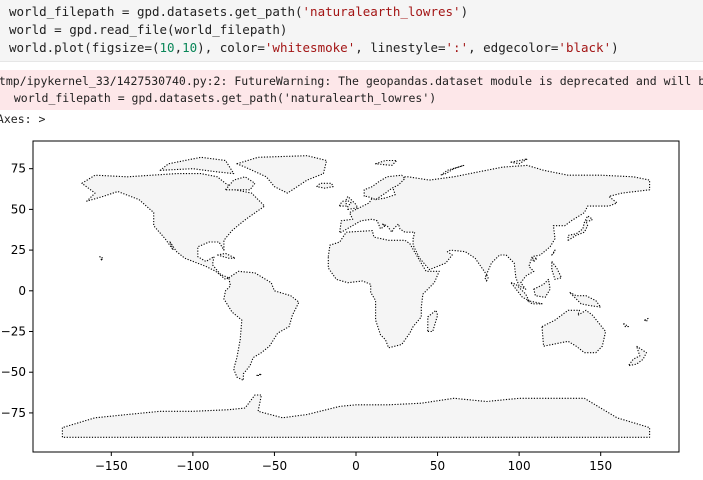 The image size is (703, 480). Describe the element at coordinates (381, 11) in the screenshot. I see `code-string: 'naturalearth_lowres'` at that location.